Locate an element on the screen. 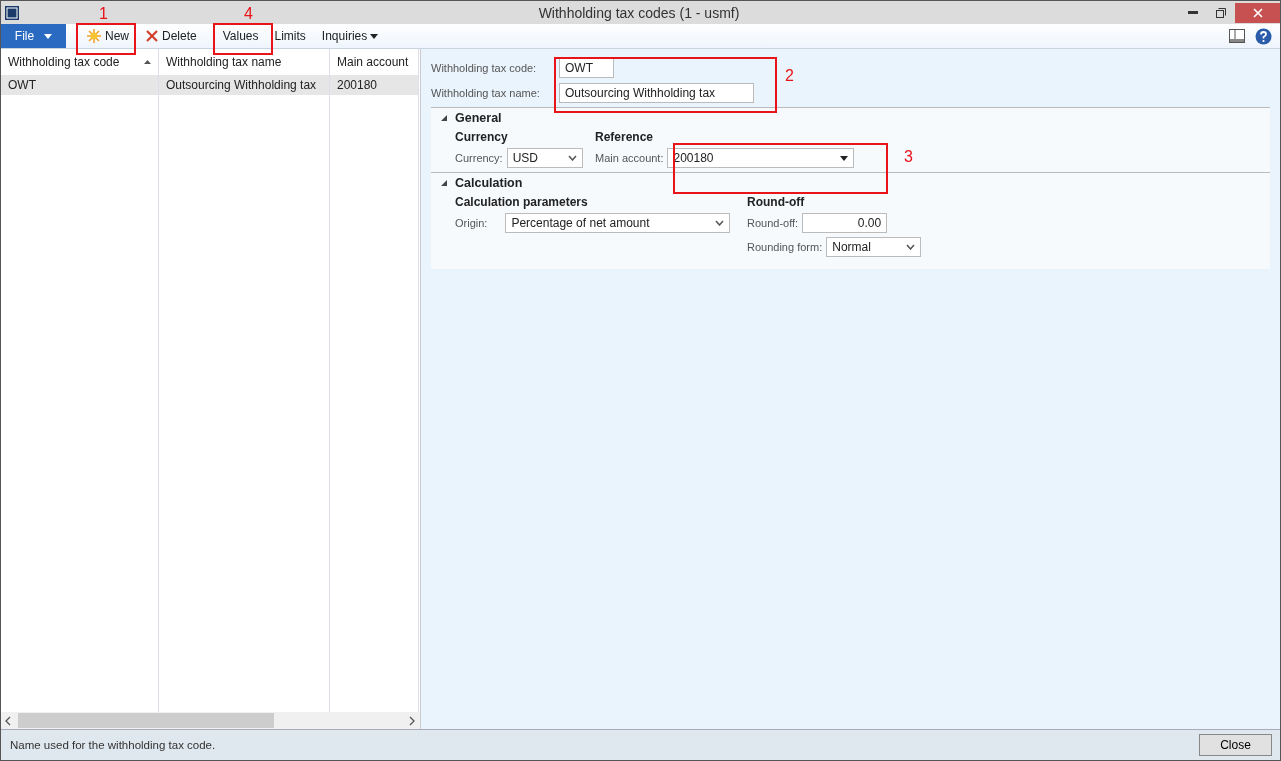  input-field: Outsourcing Withholding tax is located at coordinates (656, 92).